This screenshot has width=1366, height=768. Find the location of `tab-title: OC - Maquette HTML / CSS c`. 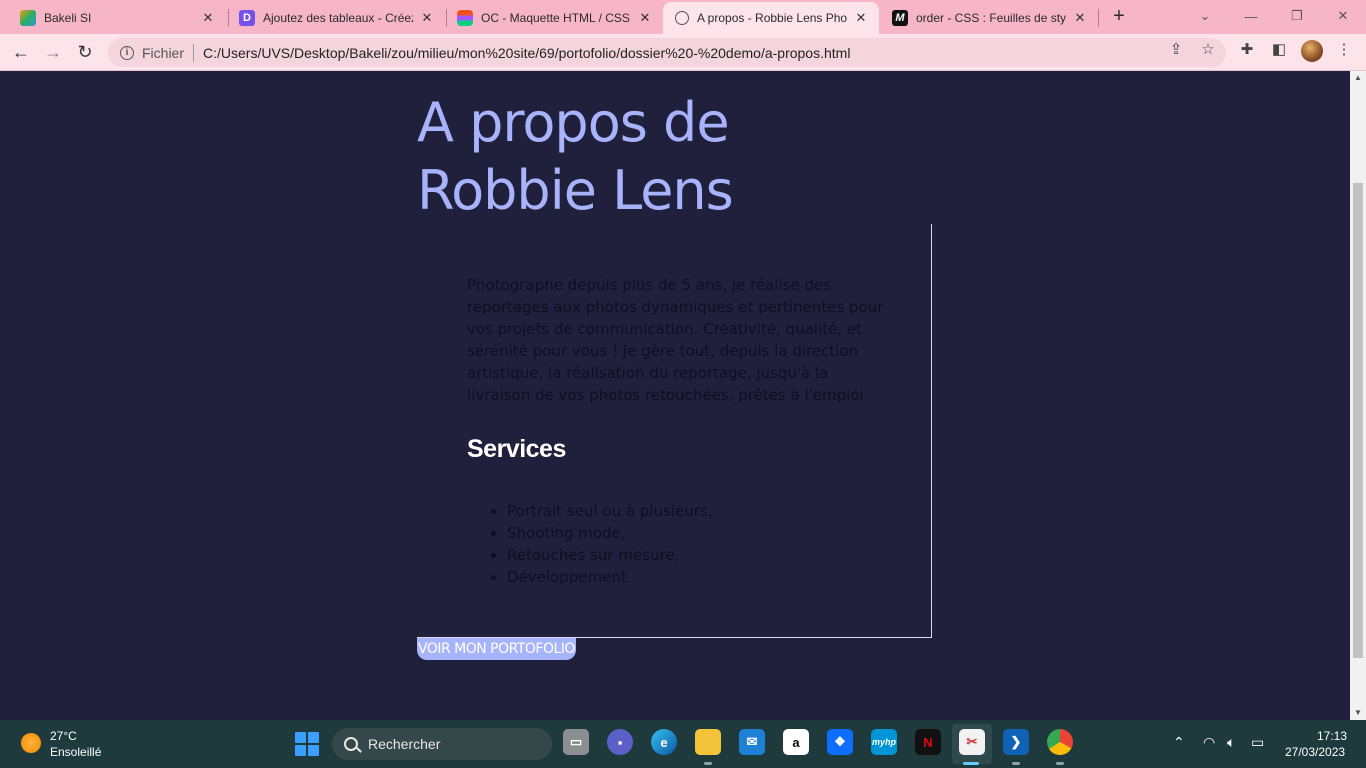

tab-title: OC - Maquette HTML / CSS c is located at coordinates (556, 18).